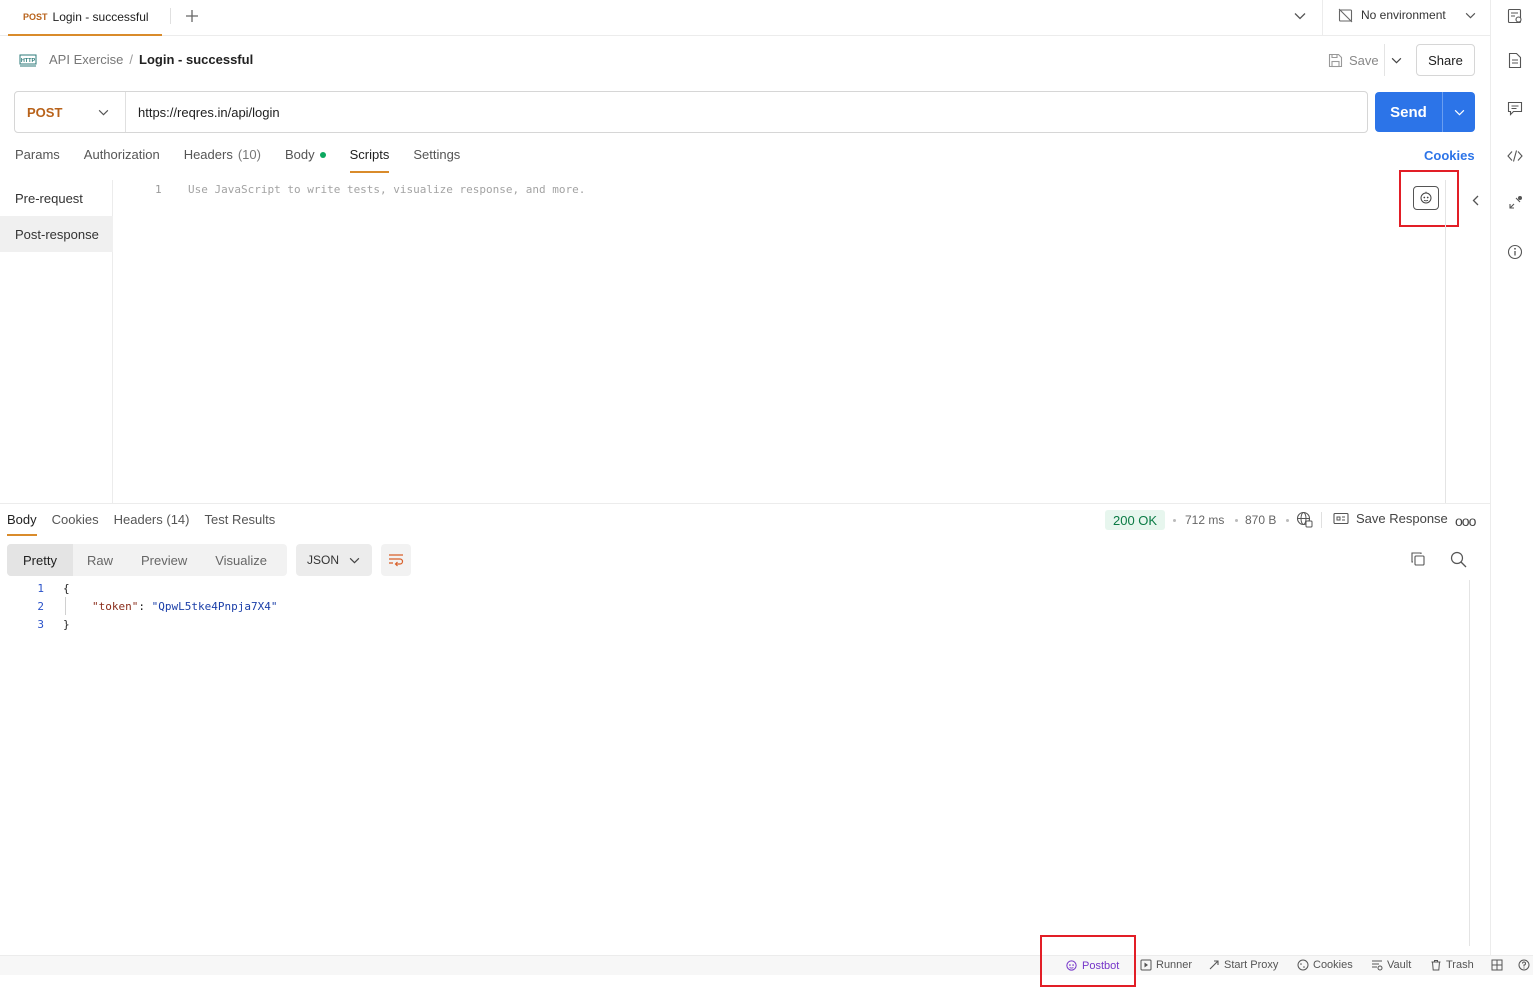 The height and width of the screenshot is (988, 1533). I want to click on cookies-link: Cookies, so click(1449, 155).